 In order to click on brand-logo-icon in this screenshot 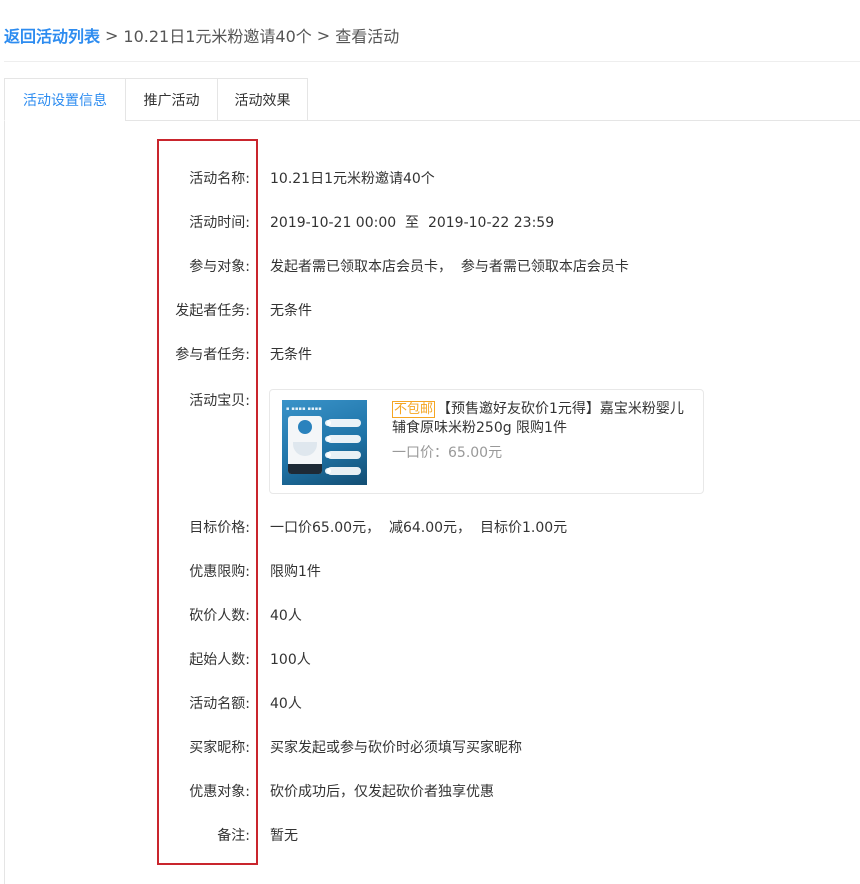, I will do `click(305, 427)`.